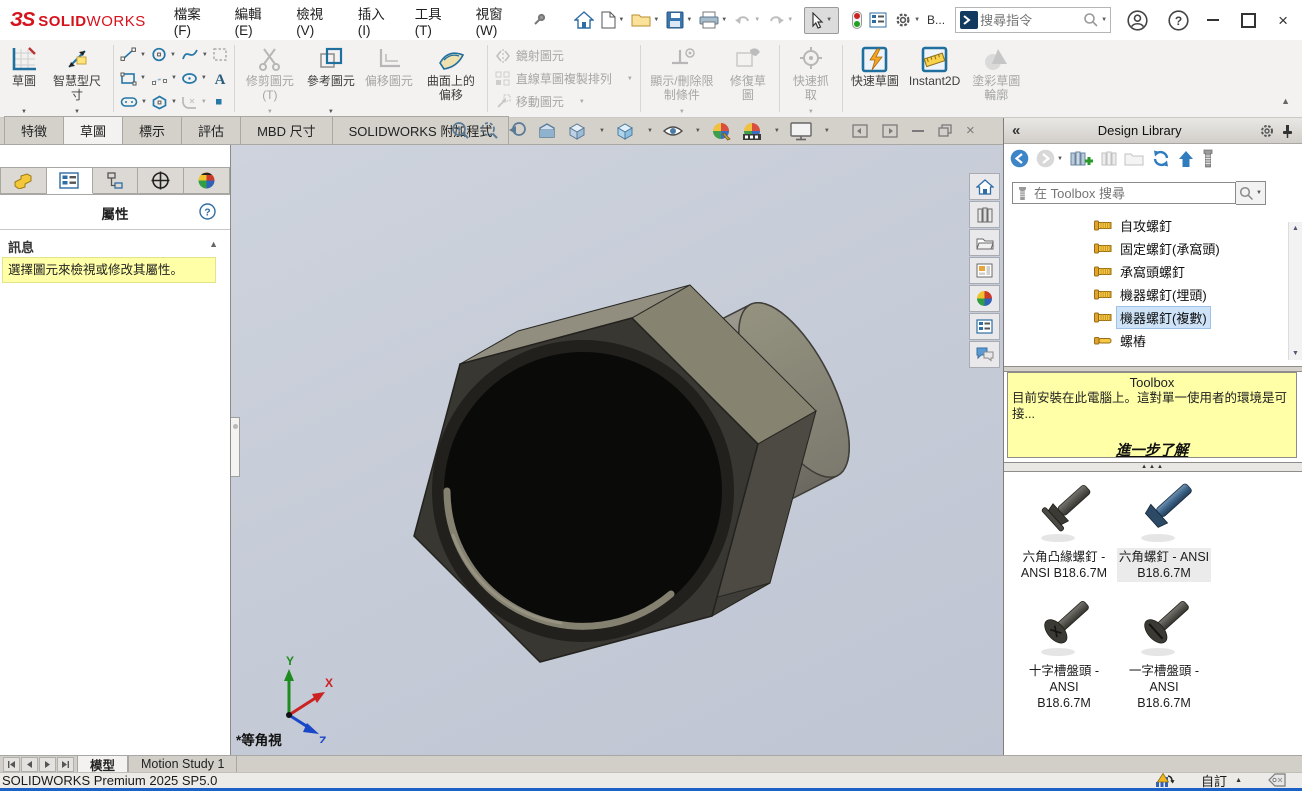 The width and height of the screenshot is (1302, 791). Describe the element at coordinates (1164, 531) in the screenshot. I see `part-hex-screw: 六角螺釘 - ANSI B18.6.7M` at that location.